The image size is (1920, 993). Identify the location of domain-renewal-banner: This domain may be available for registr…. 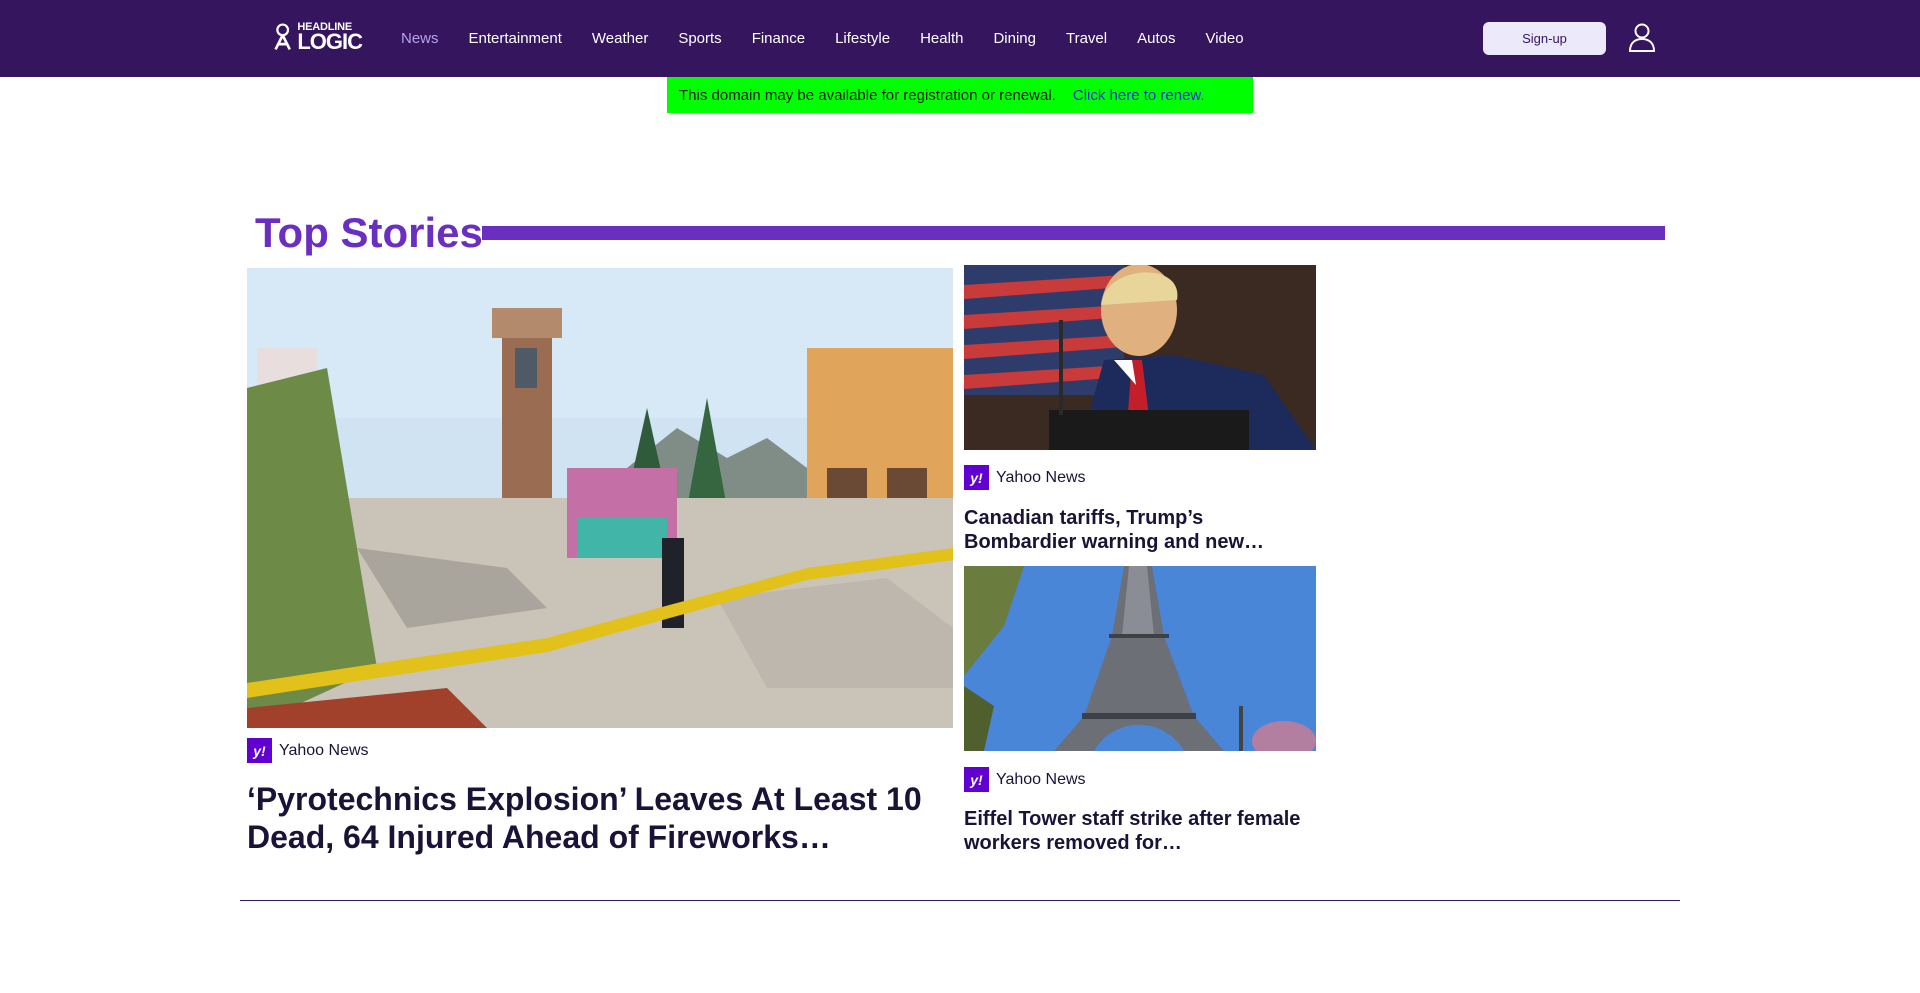
(960, 95).